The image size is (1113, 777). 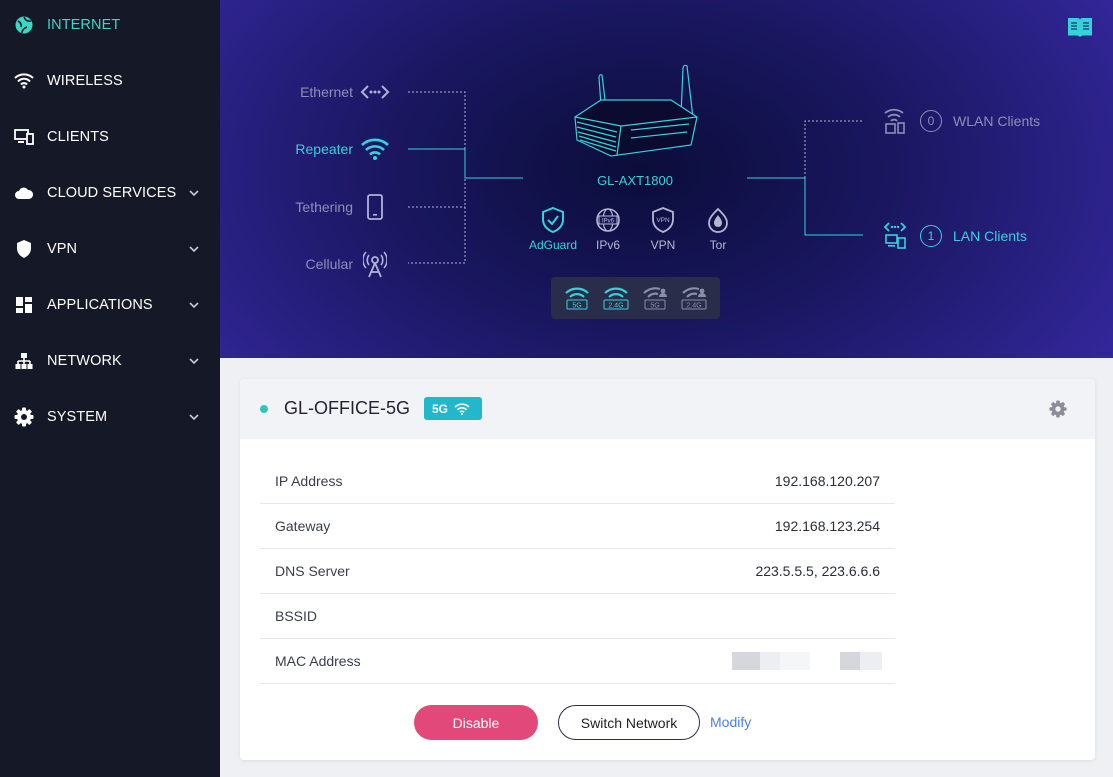 I want to click on phone-icon, so click(x=375, y=207).